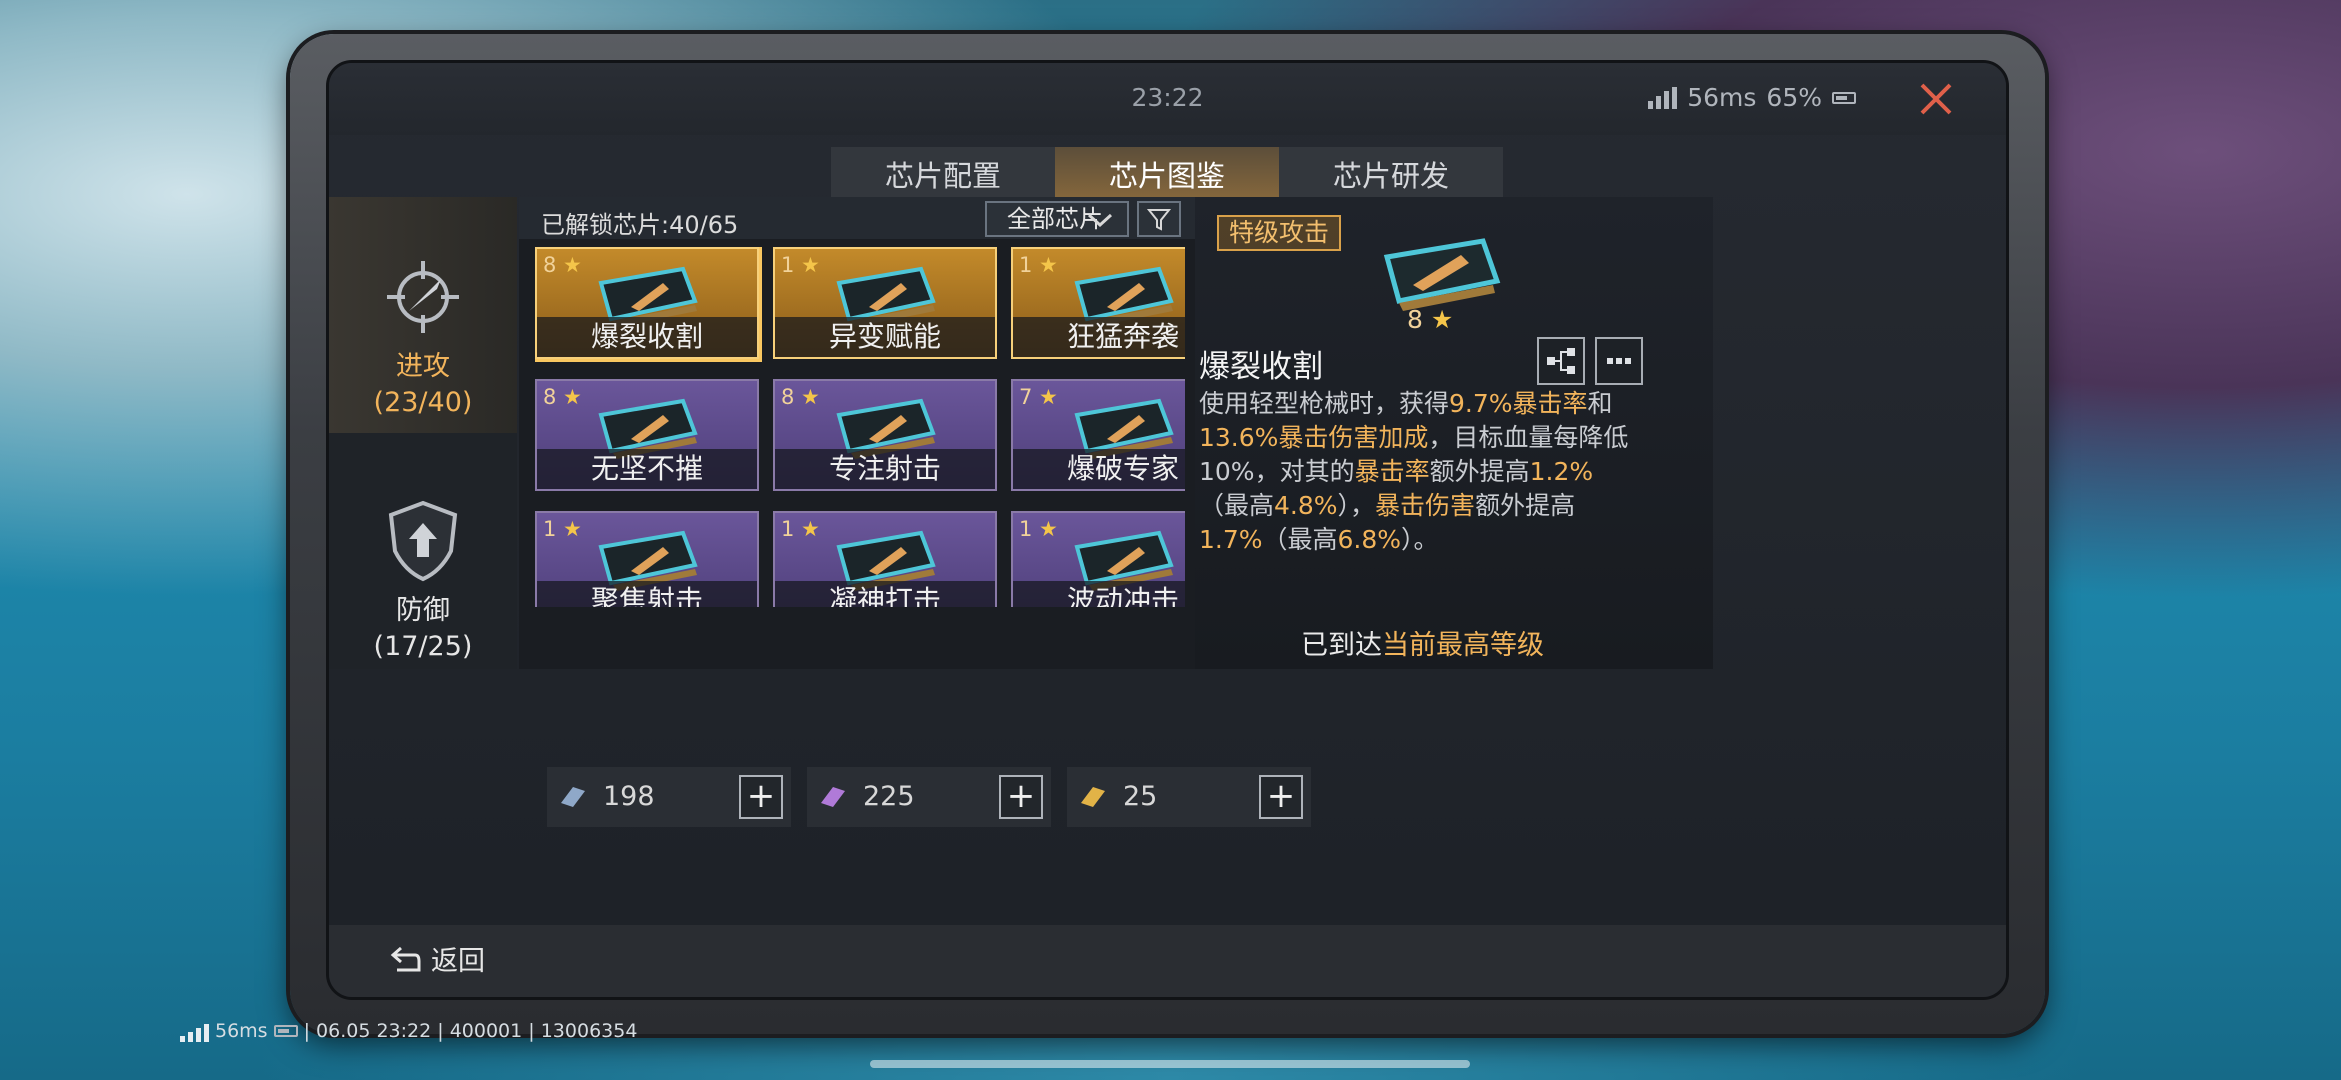  I want to click on home-indicator, so click(1170, 1064).